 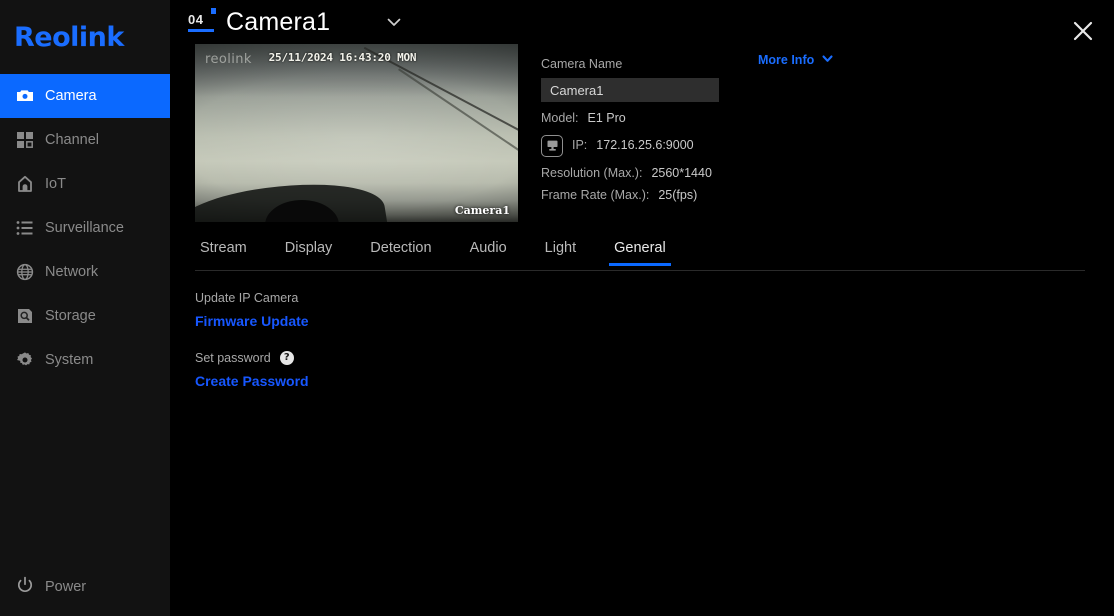 What do you see at coordinates (678, 195) in the screenshot?
I see `spec-value: 25(fps)` at bounding box center [678, 195].